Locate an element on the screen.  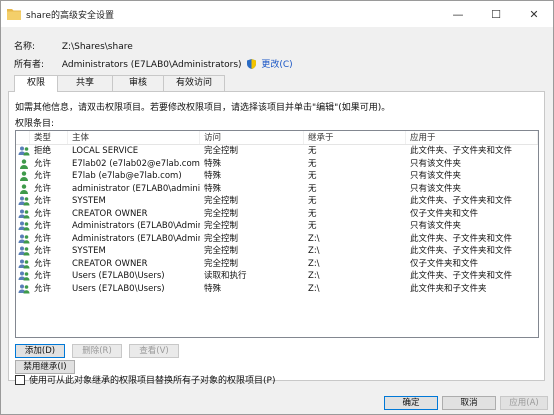
table-row: 允许 SYSTEM 完全控制 无 此文件夹、子文件夹和文件 is located at coordinates (277, 201).